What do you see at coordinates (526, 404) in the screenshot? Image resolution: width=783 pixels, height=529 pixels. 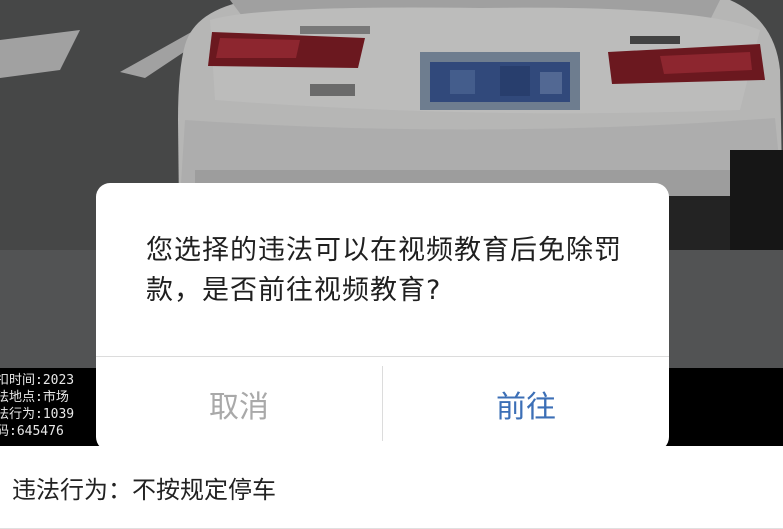 I see `go-to-video-education-button: 前往` at bounding box center [526, 404].